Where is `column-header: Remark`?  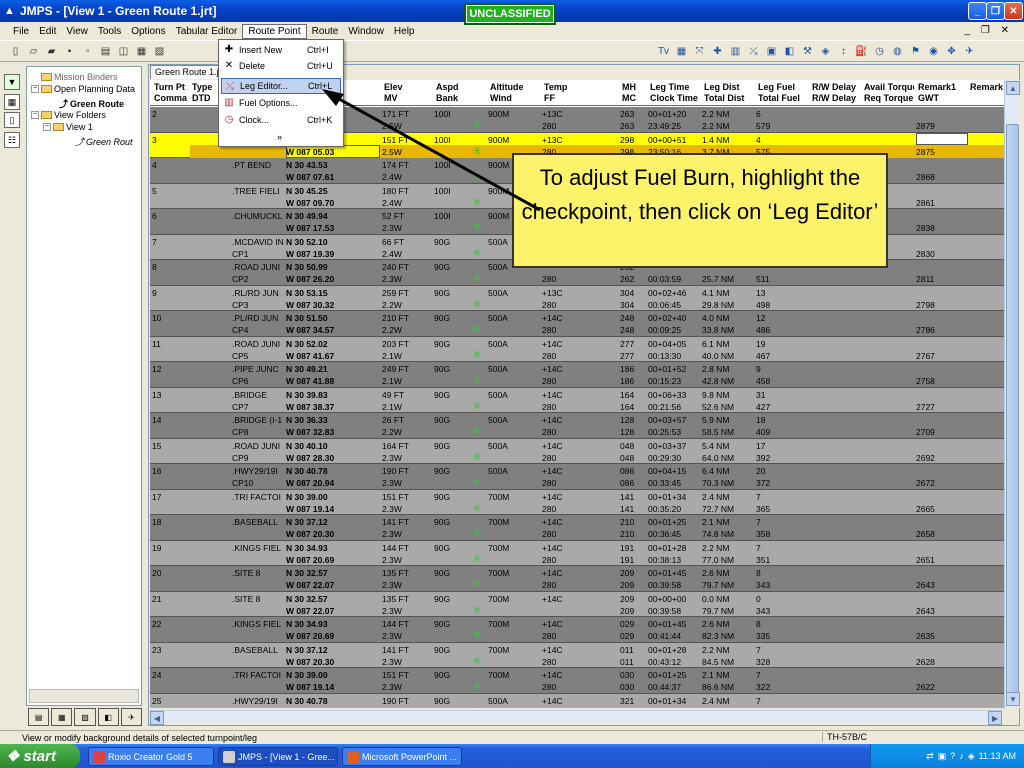
column-header: Remark is located at coordinates (986, 87).